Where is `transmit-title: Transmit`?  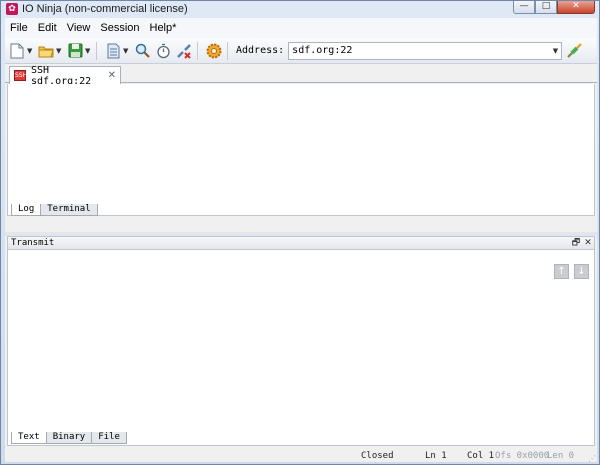
transmit-title: Transmit is located at coordinates (33, 243).